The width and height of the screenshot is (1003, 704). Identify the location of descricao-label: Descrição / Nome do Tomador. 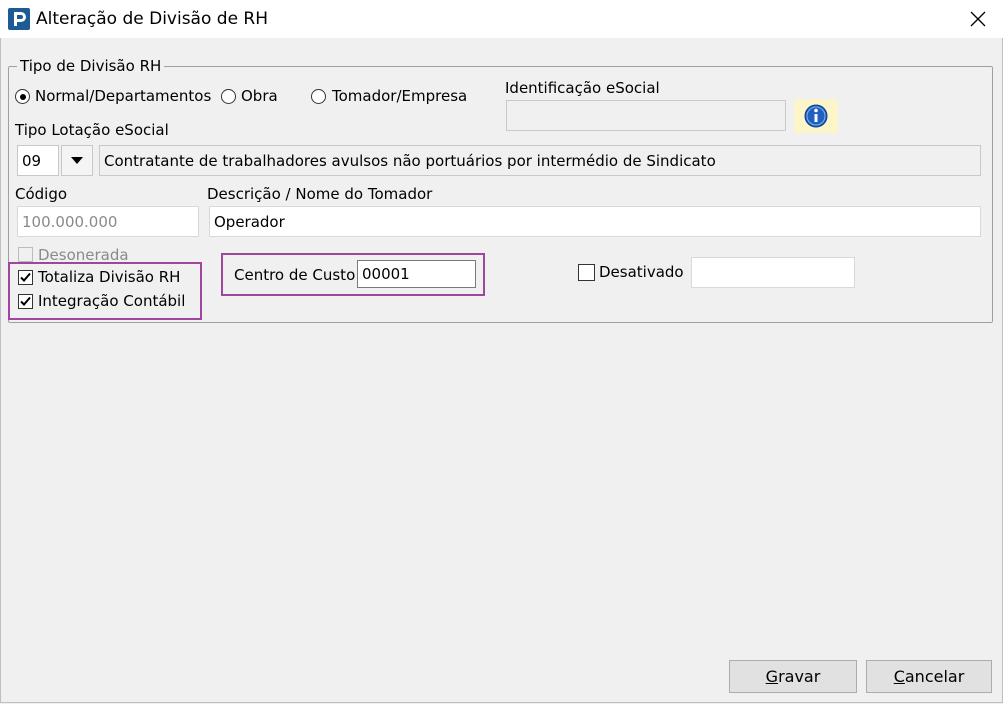
(320, 194).